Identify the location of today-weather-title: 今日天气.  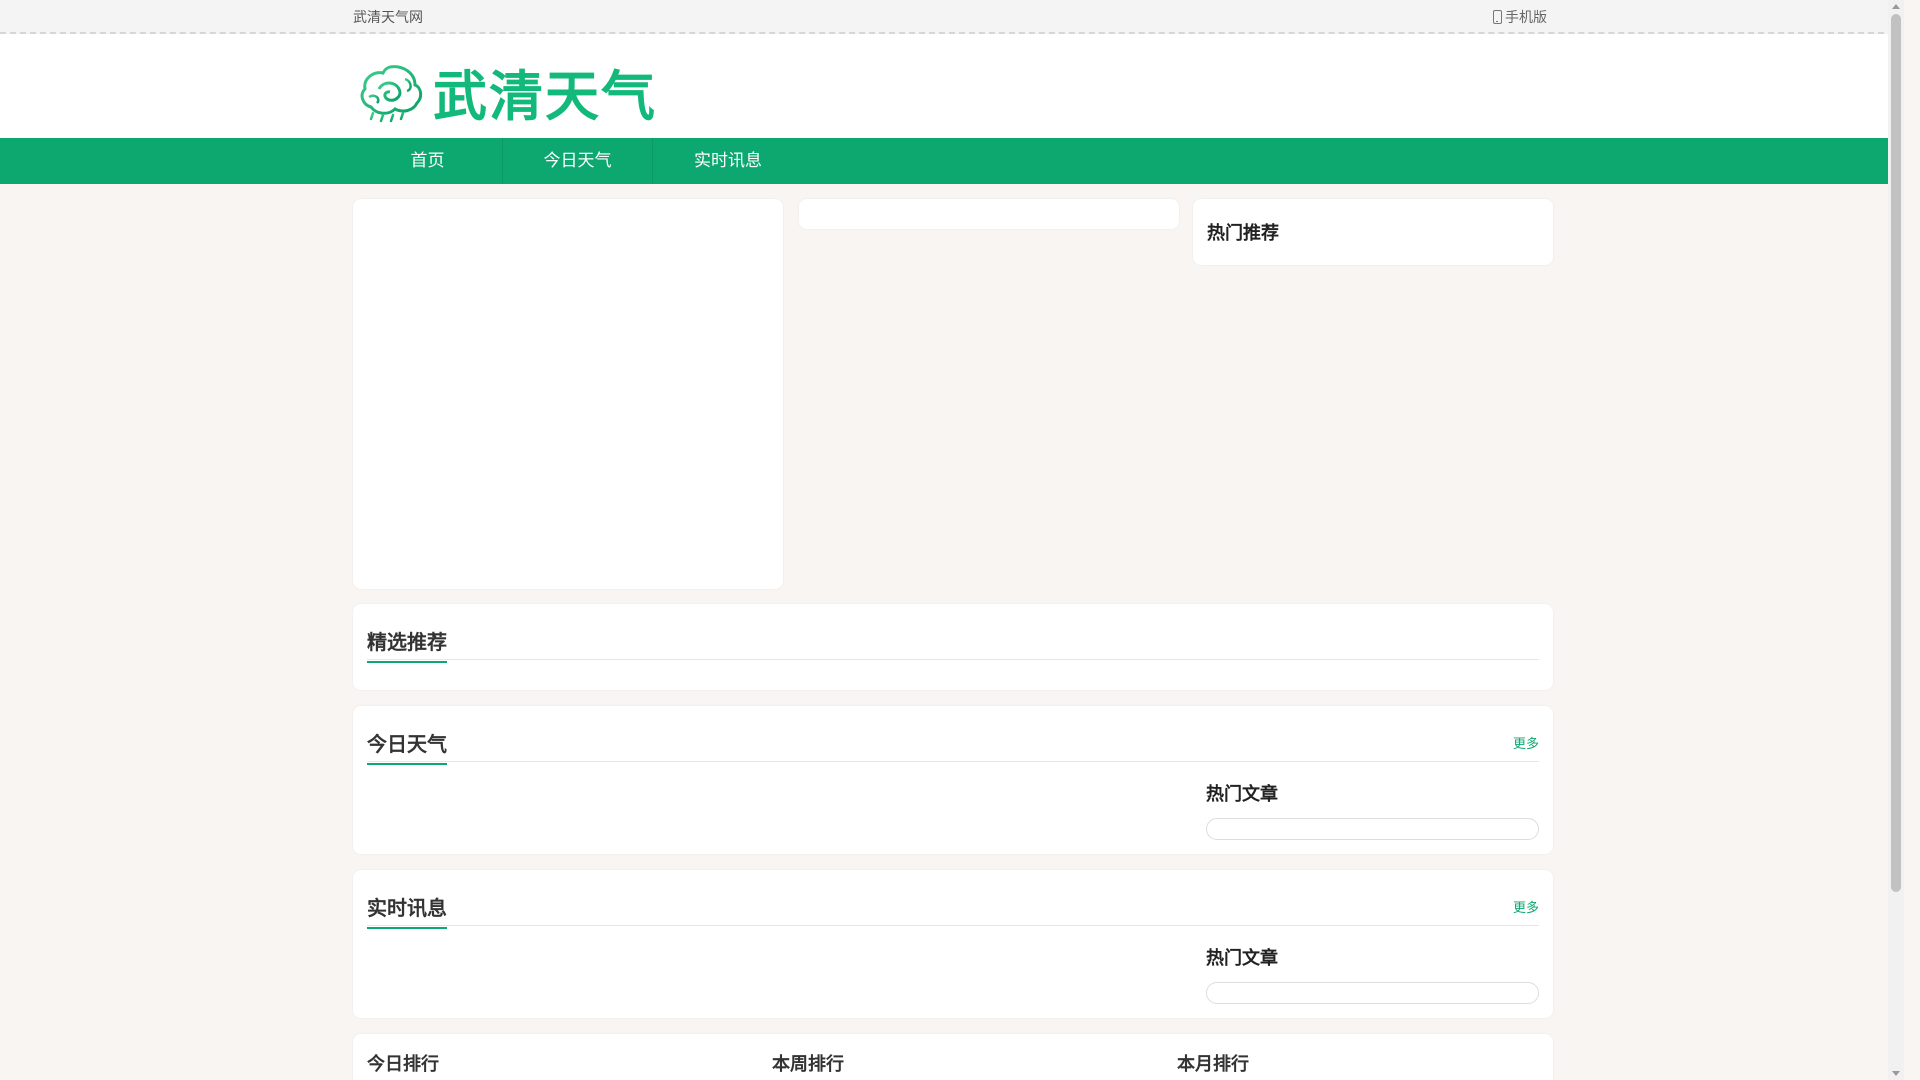
(407, 746).